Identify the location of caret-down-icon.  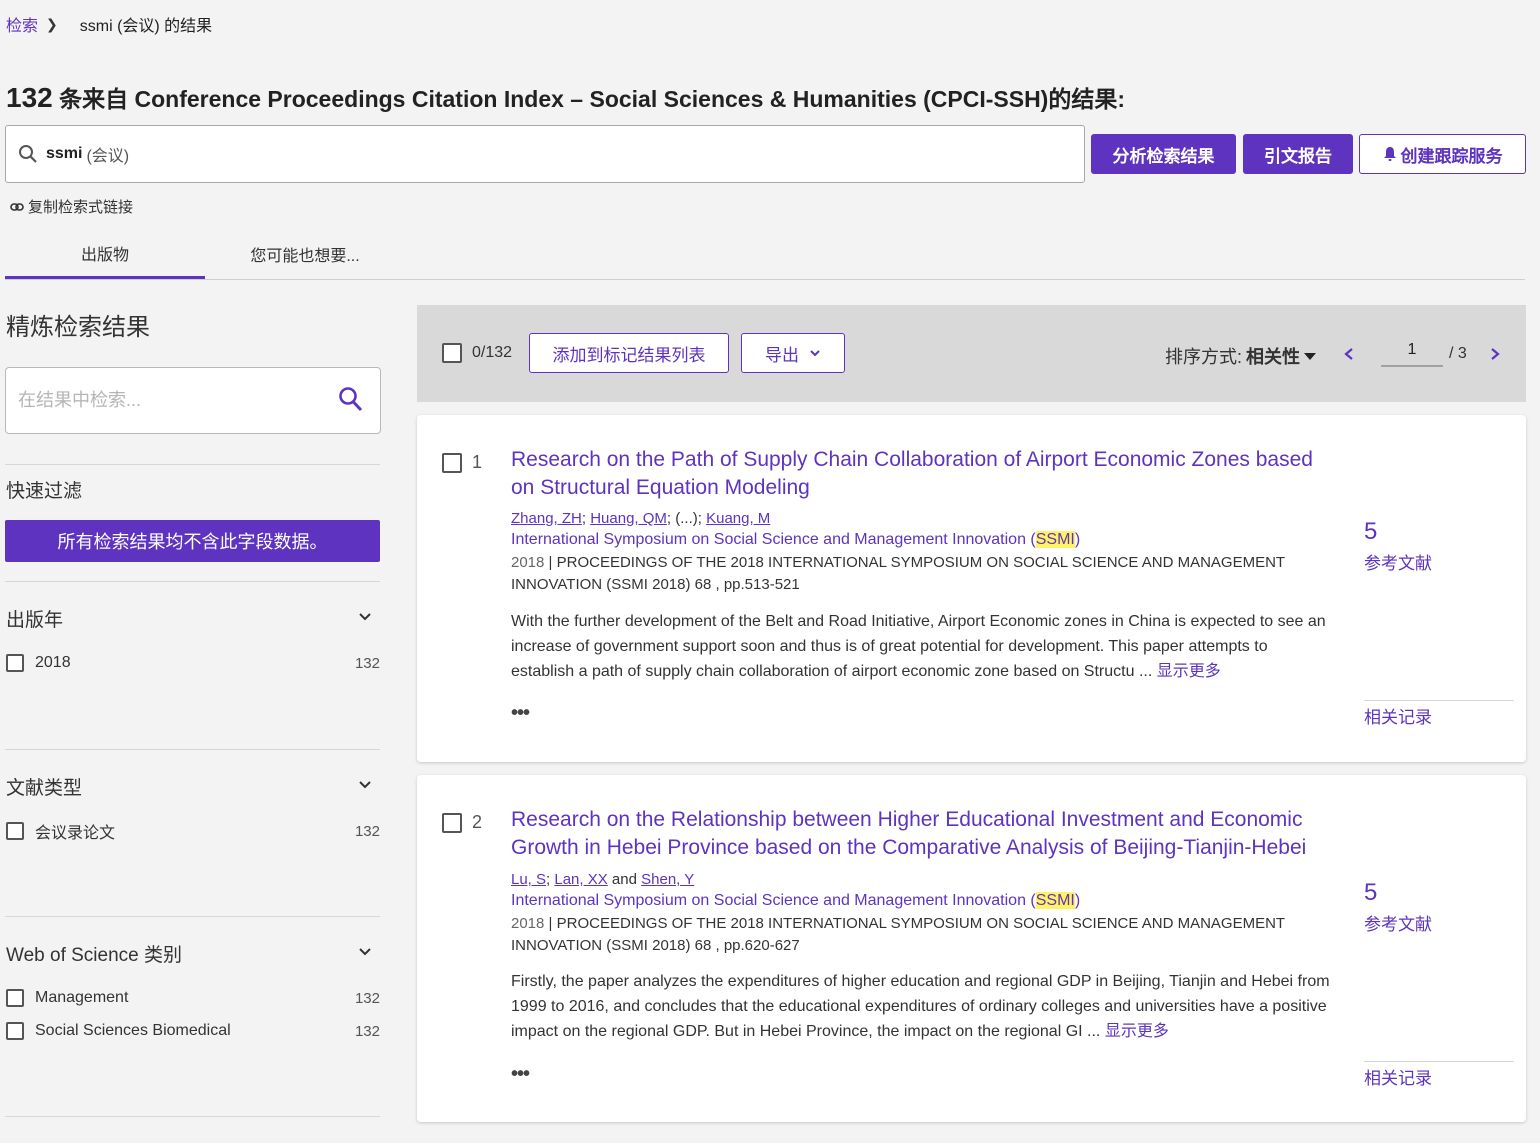
(1310, 356).